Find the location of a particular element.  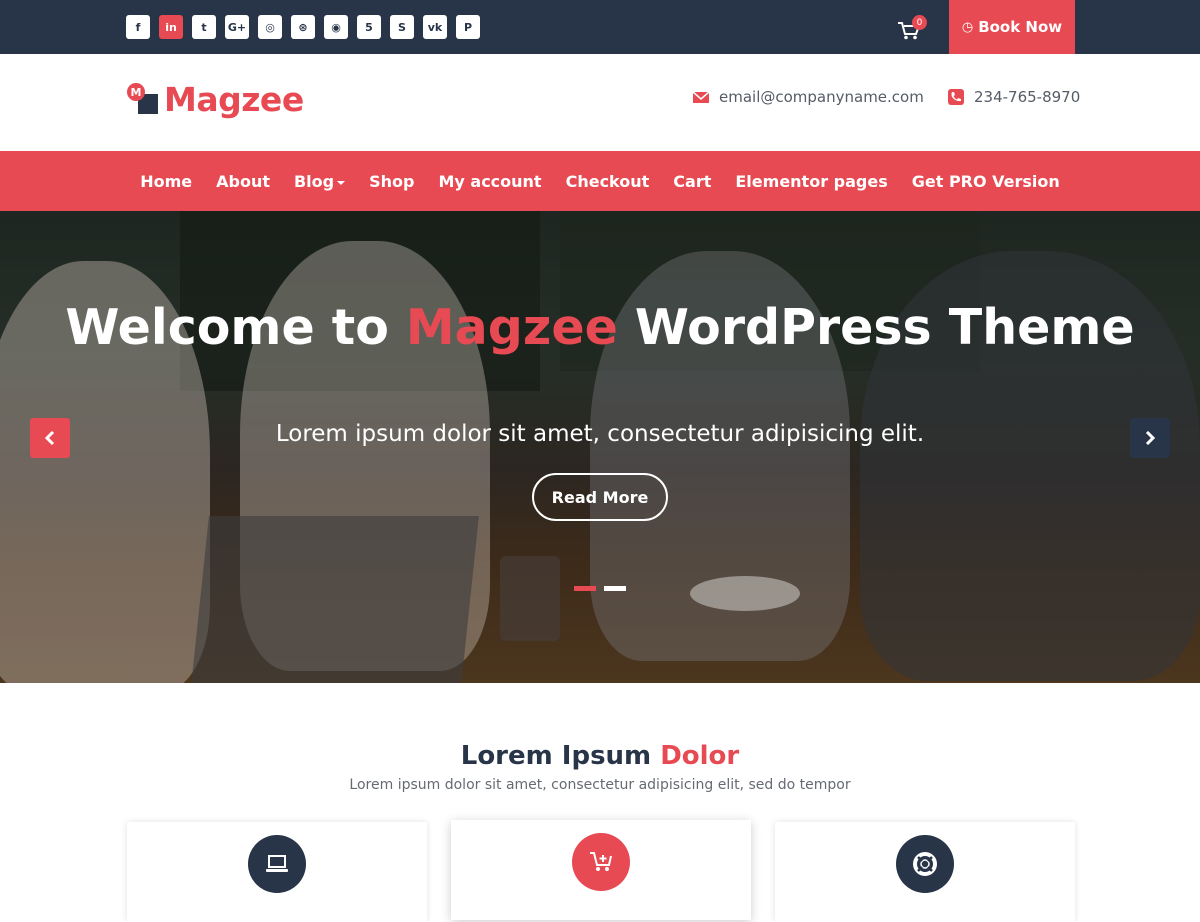

nav-item-cart: Cart is located at coordinates (692, 181).